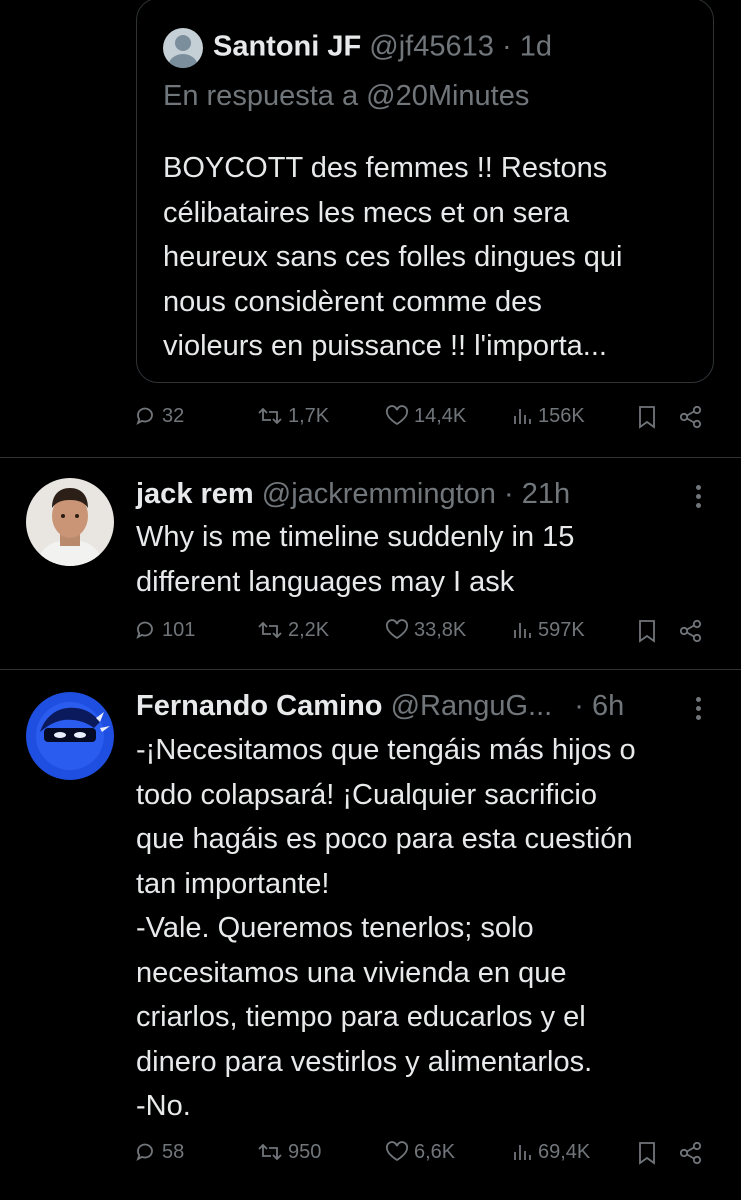  I want to click on timestamp: 6h, so click(608, 706).